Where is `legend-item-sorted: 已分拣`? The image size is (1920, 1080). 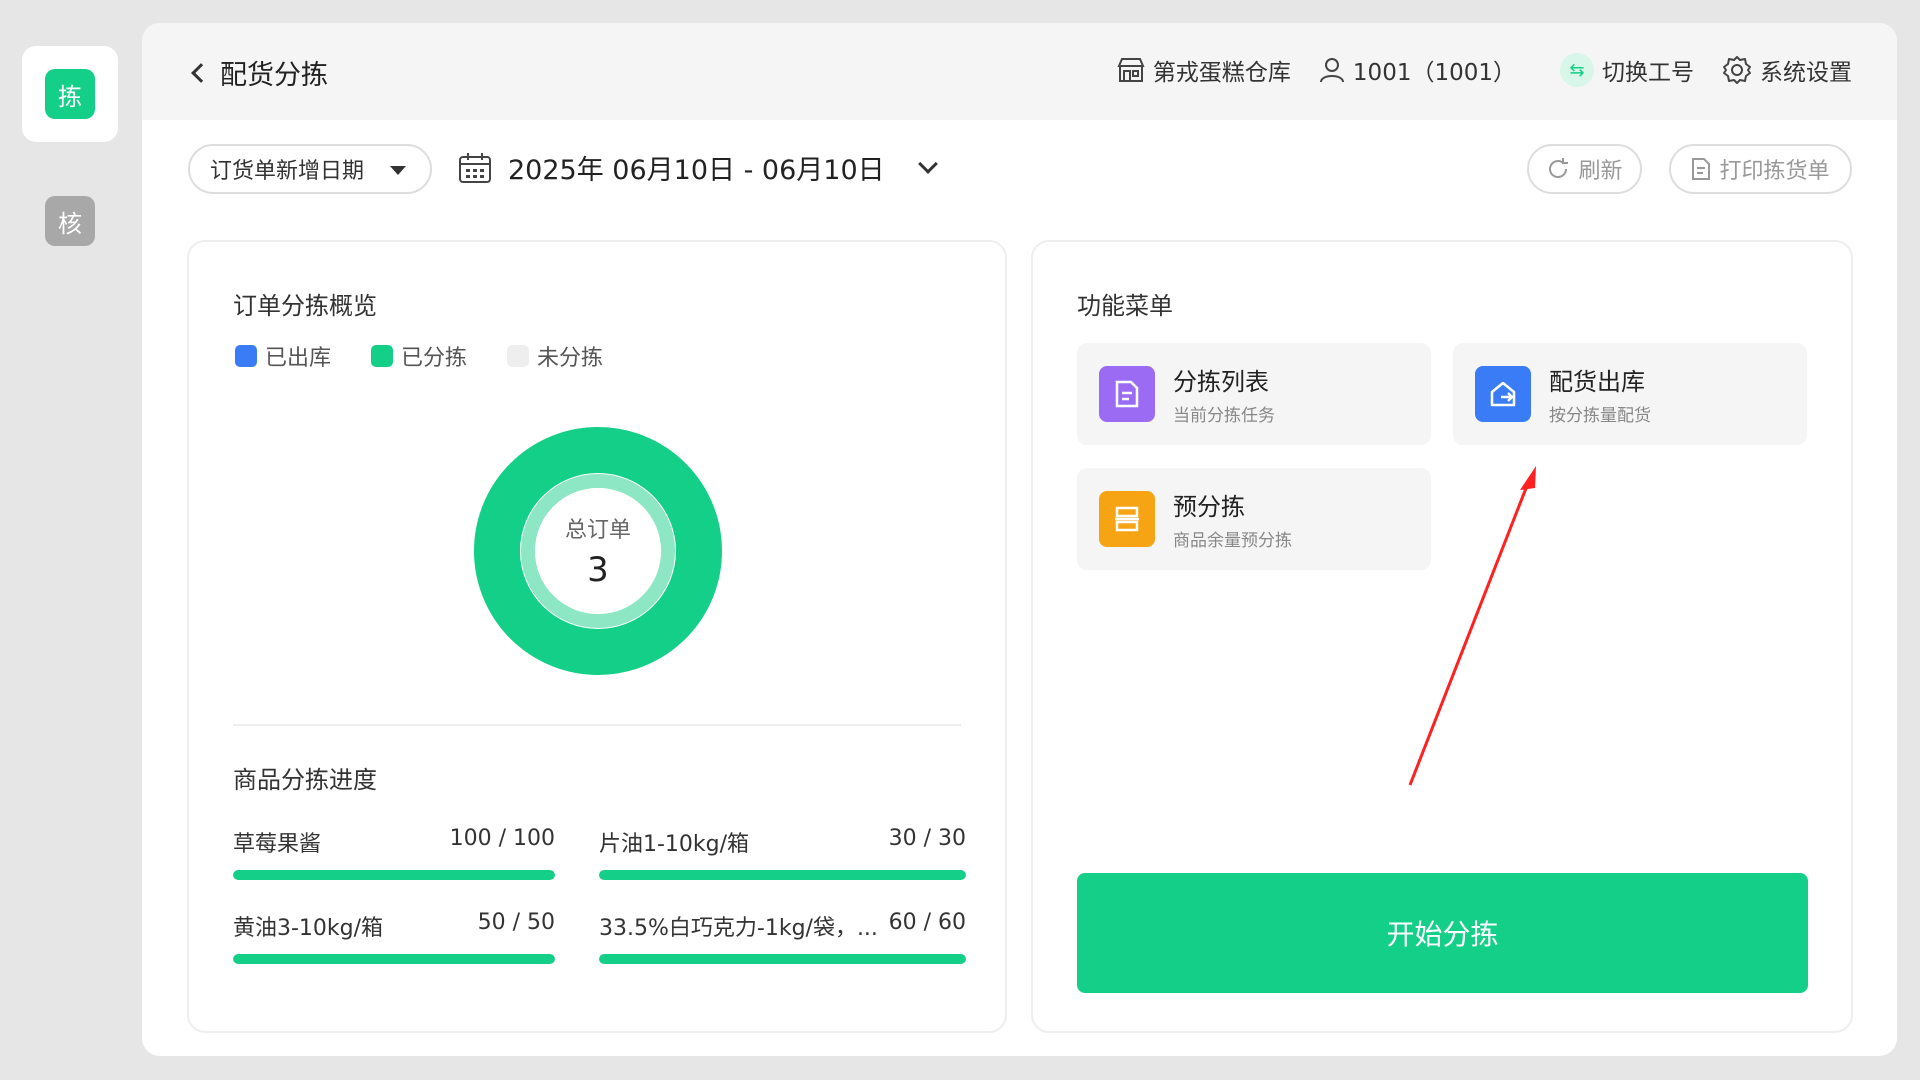 legend-item-sorted: 已分拣 is located at coordinates (419, 356).